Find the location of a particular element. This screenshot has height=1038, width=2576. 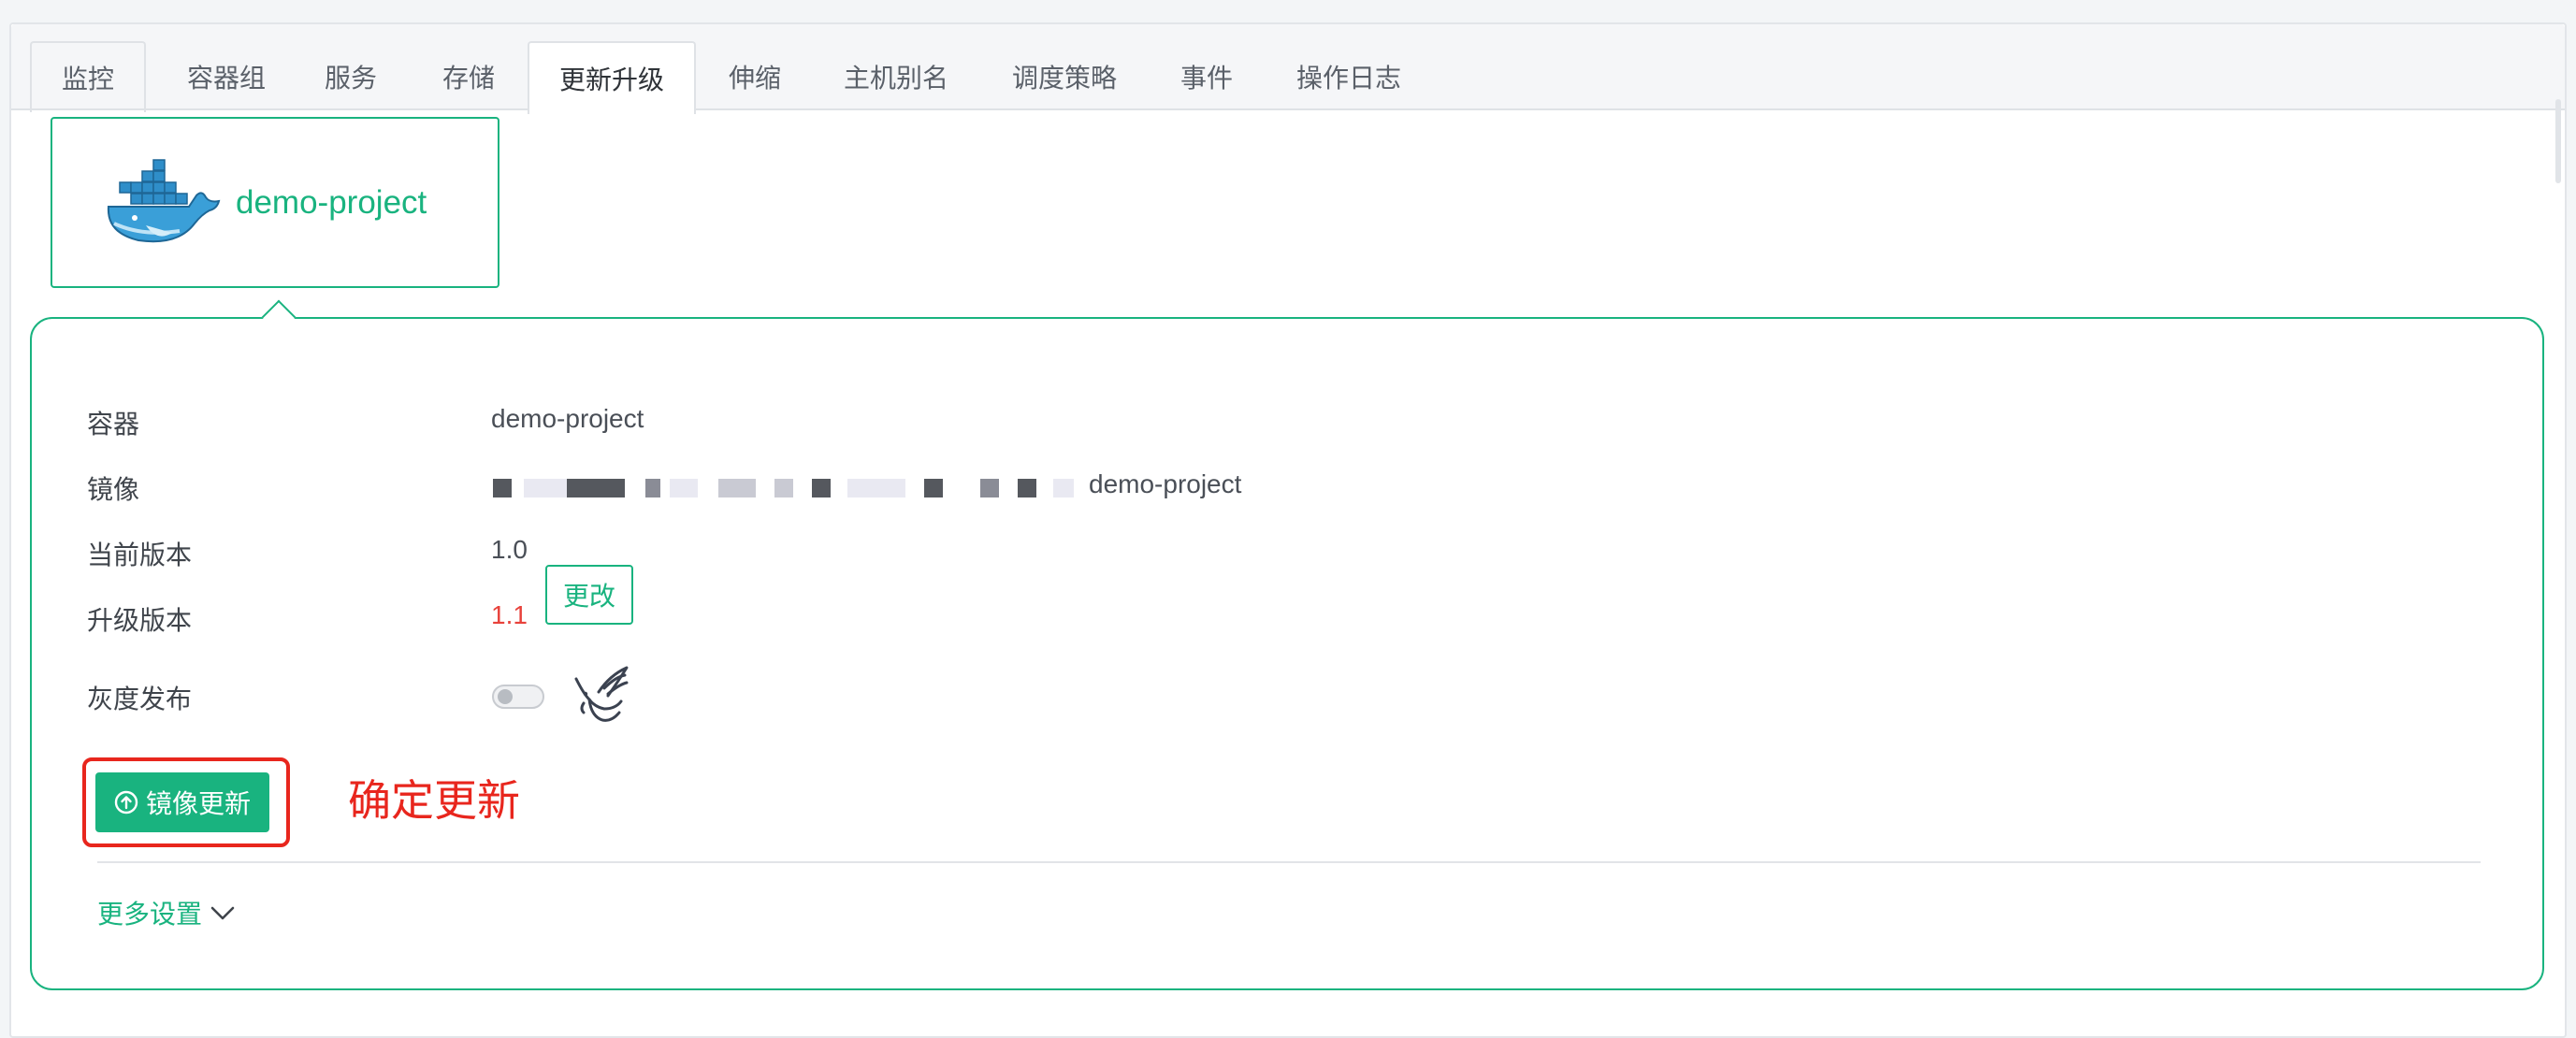

chevron-down-icon is located at coordinates (222, 913).